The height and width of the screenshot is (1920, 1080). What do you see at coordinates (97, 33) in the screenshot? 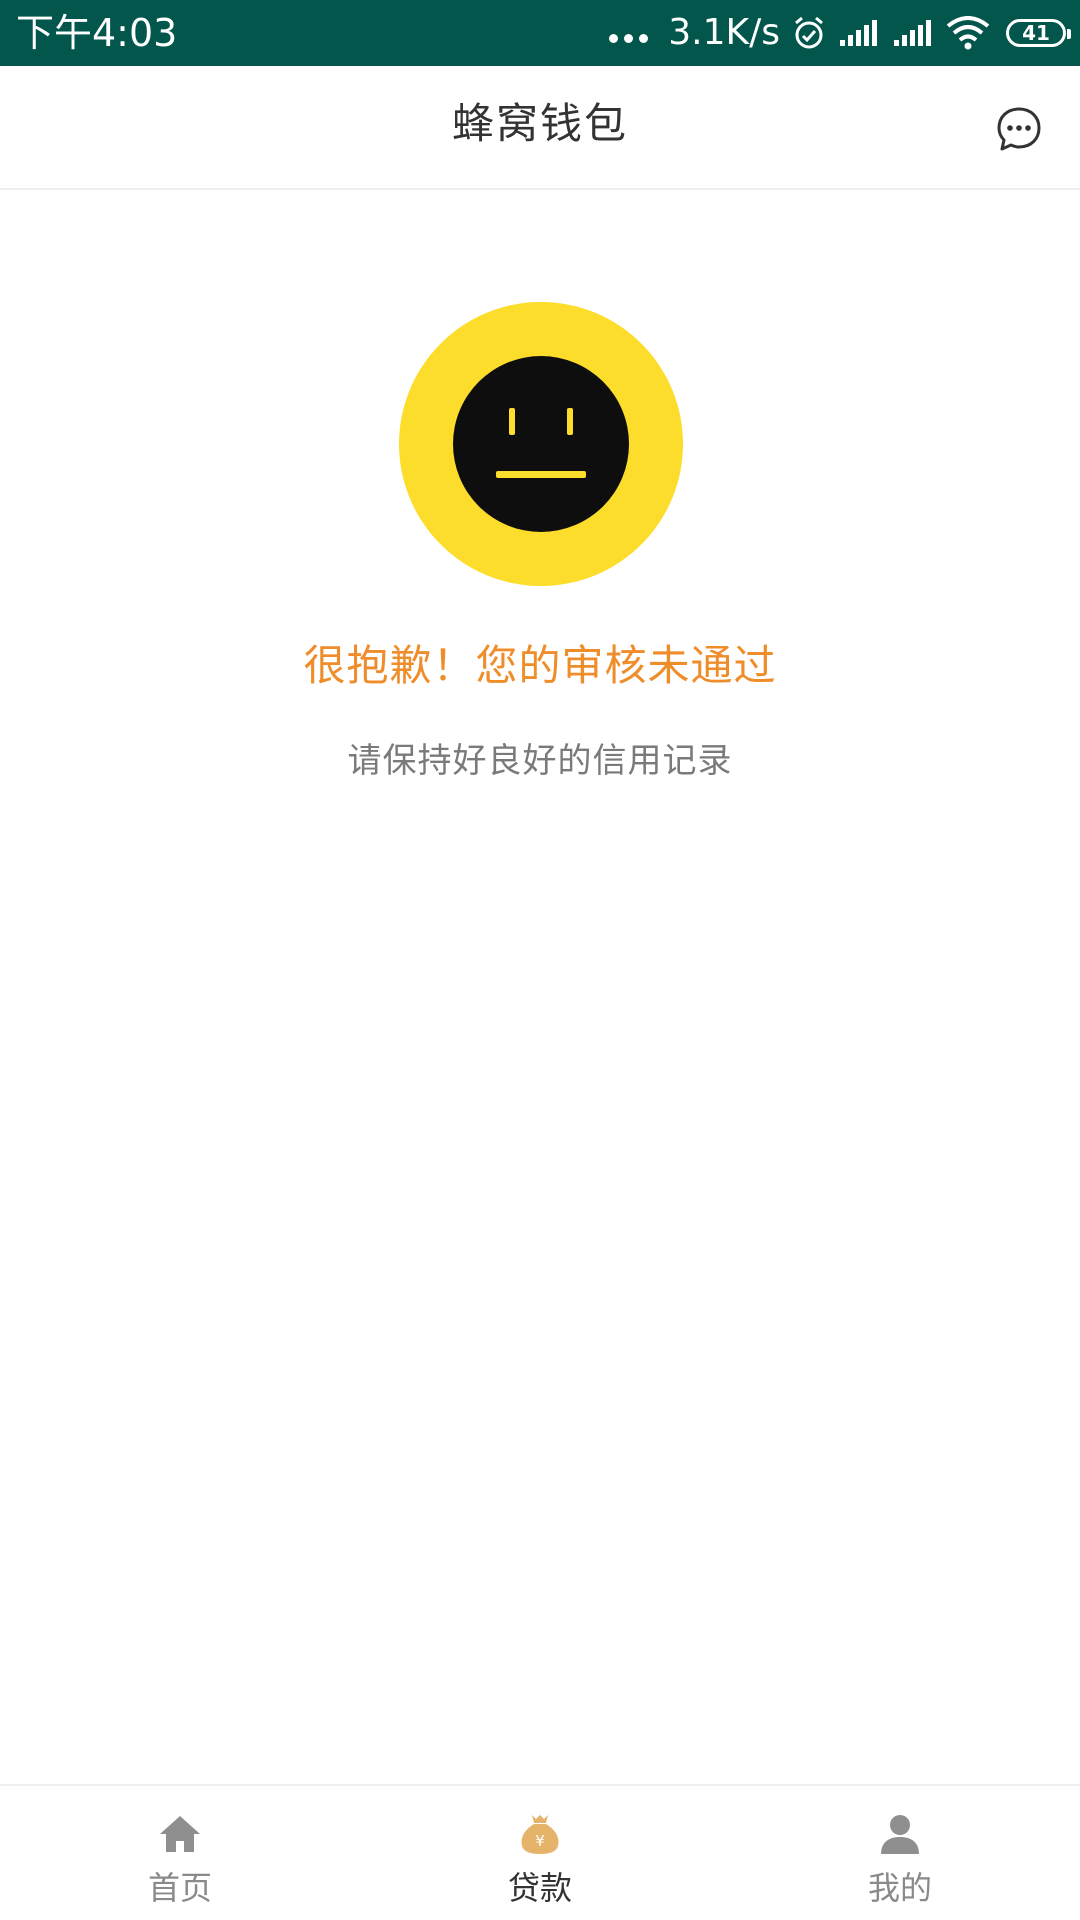
I see `status-time: 下午4:03` at bounding box center [97, 33].